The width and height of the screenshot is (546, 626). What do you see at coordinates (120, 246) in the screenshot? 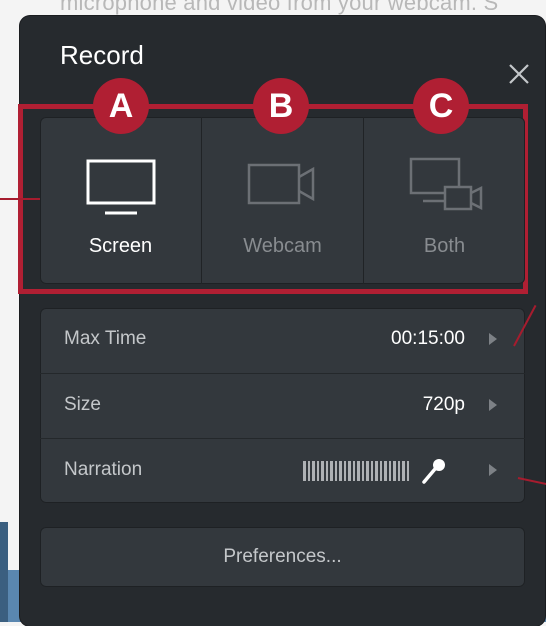
I see `mode-label-screen: Screen` at bounding box center [120, 246].